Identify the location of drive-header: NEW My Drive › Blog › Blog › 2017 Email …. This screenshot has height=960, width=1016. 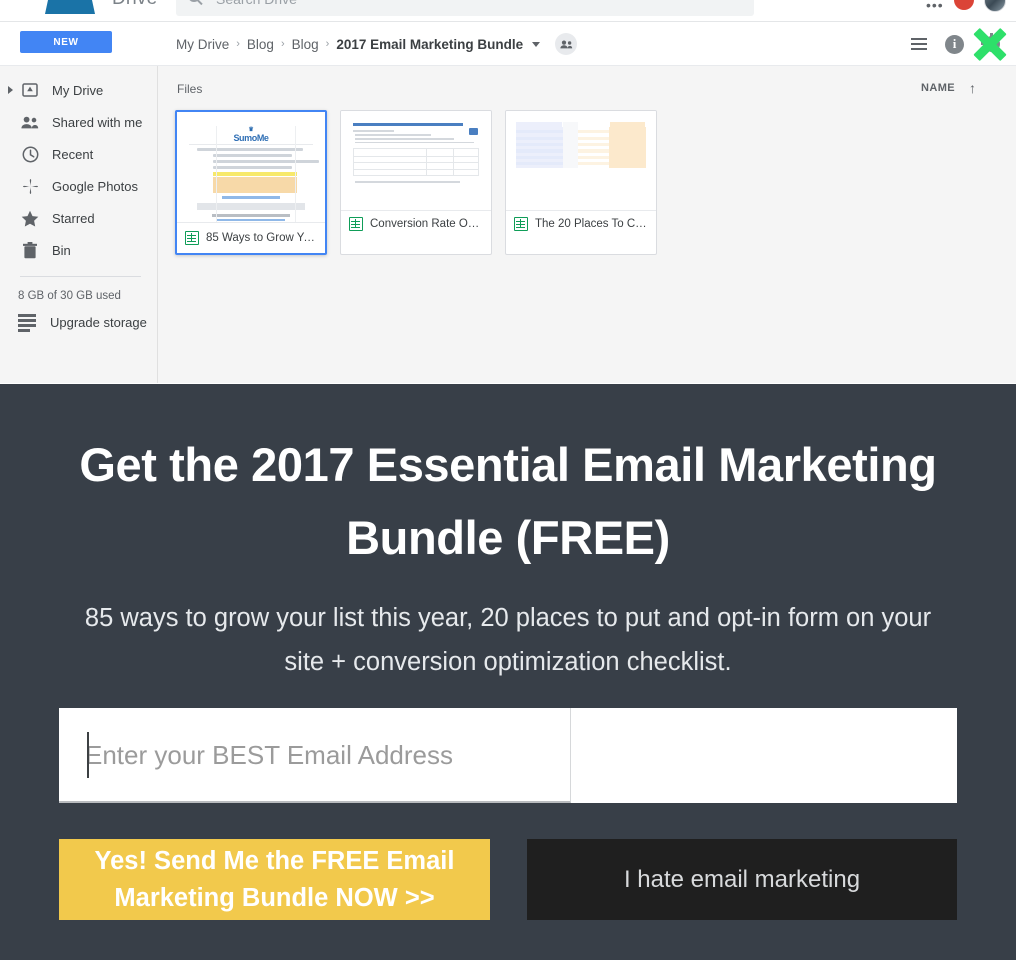
(508, 44).